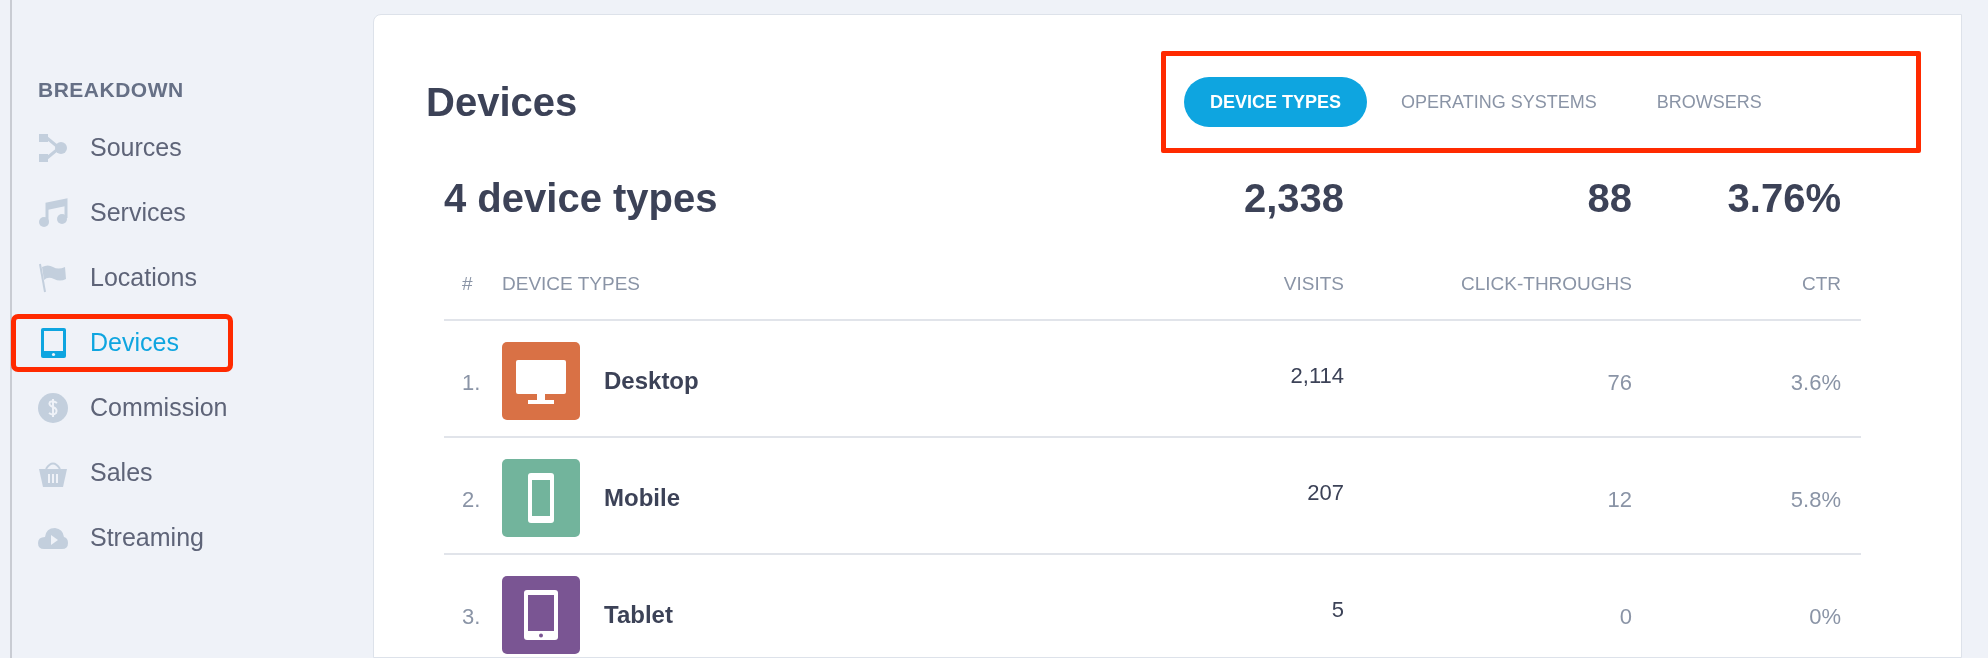  What do you see at coordinates (638, 614) in the screenshot?
I see `device-name: Tablet` at bounding box center [638, 614].